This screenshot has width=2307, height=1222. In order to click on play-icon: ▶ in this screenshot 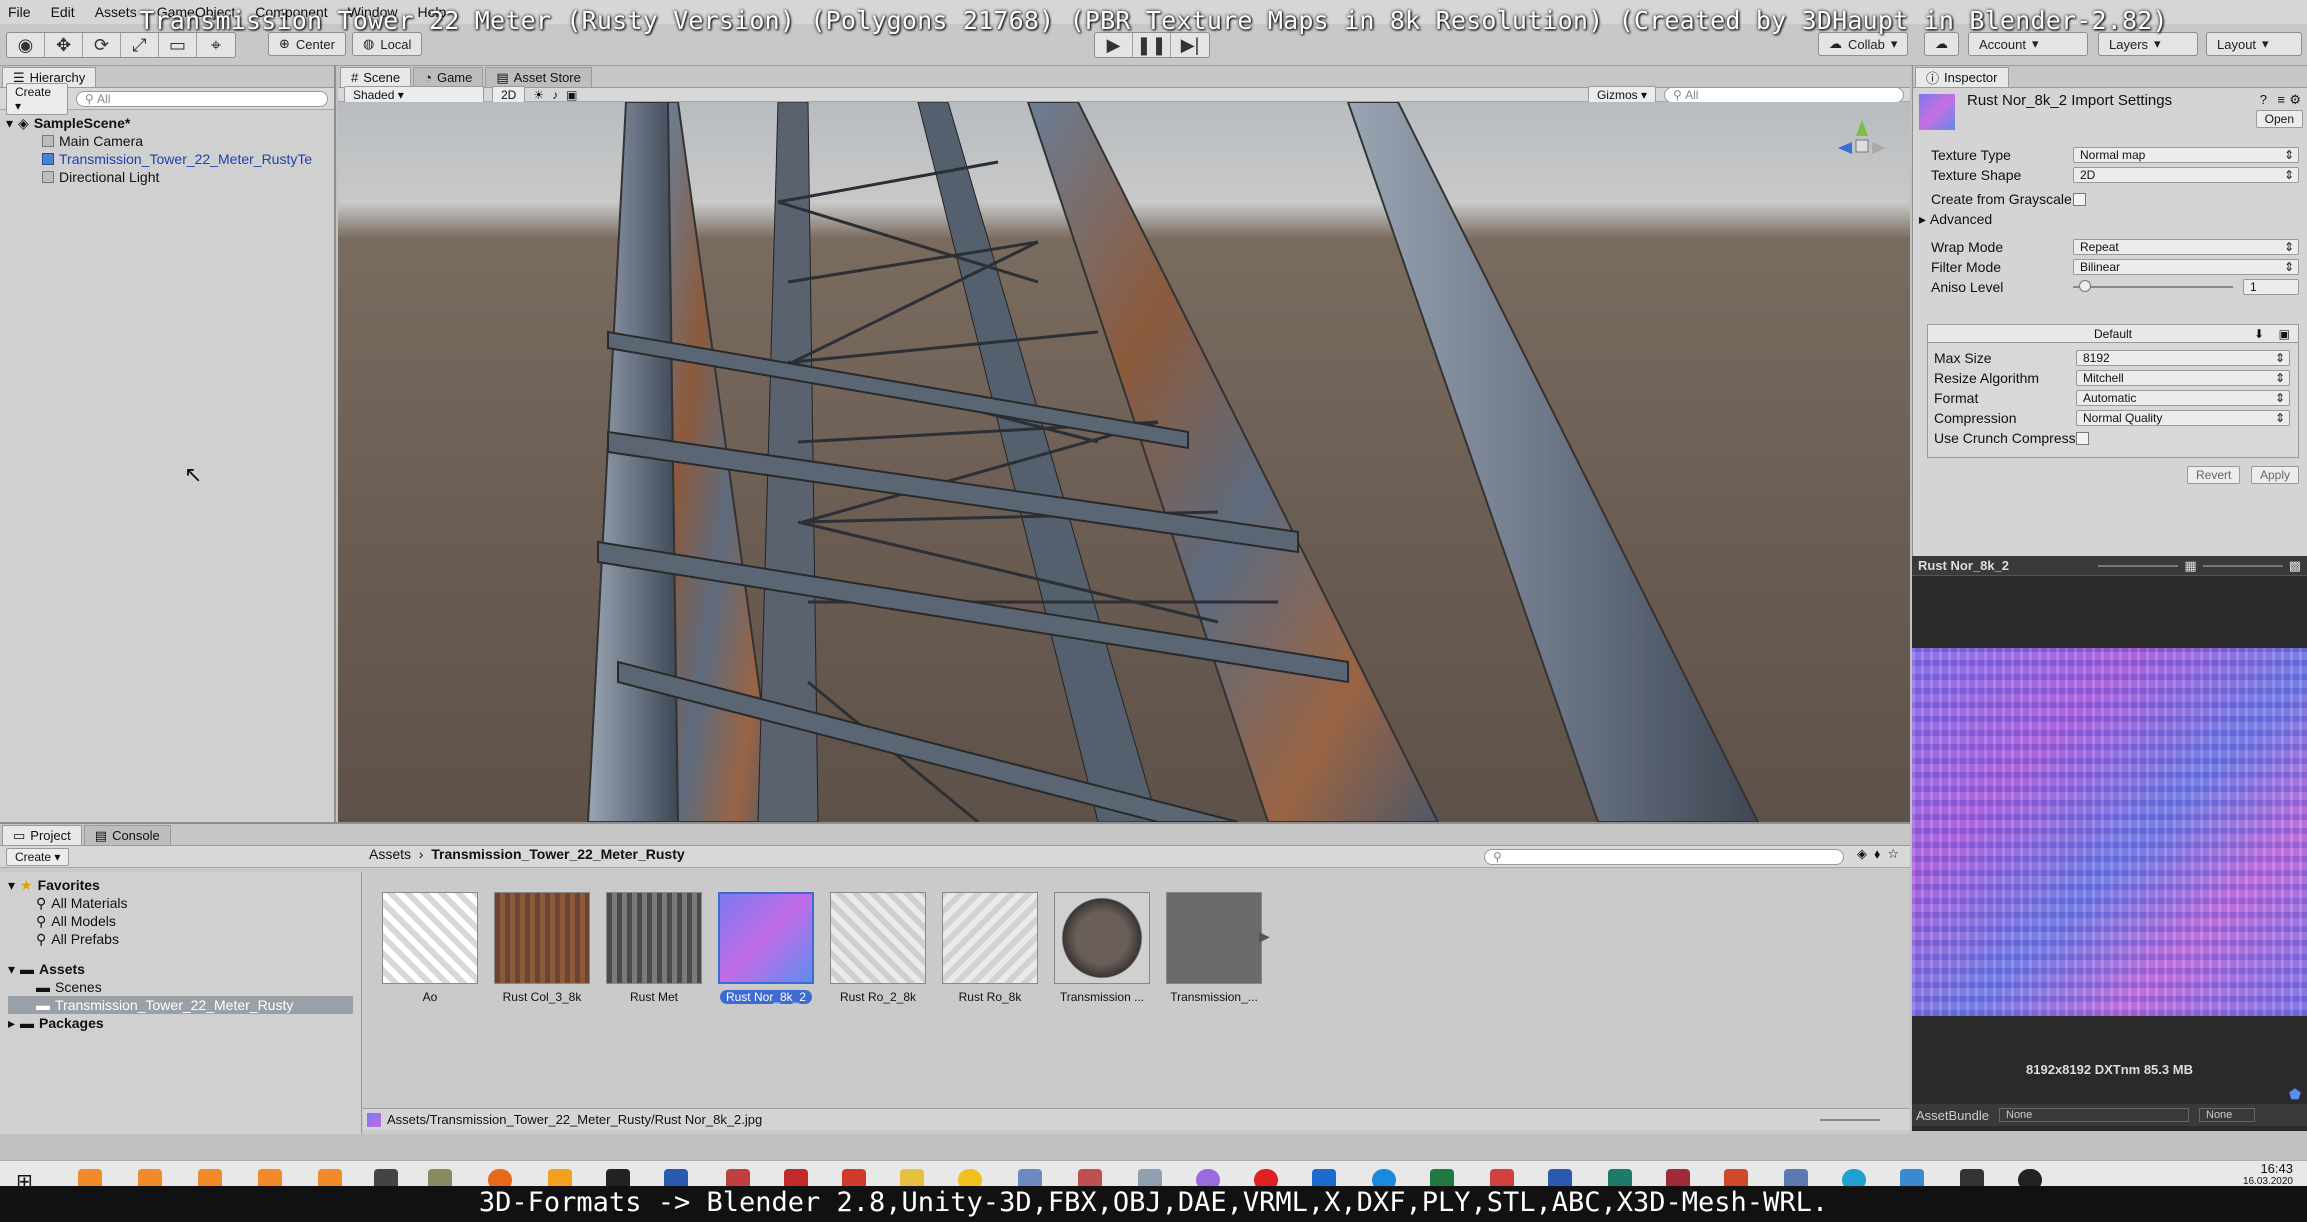, I will do `click(1114, 45)`.